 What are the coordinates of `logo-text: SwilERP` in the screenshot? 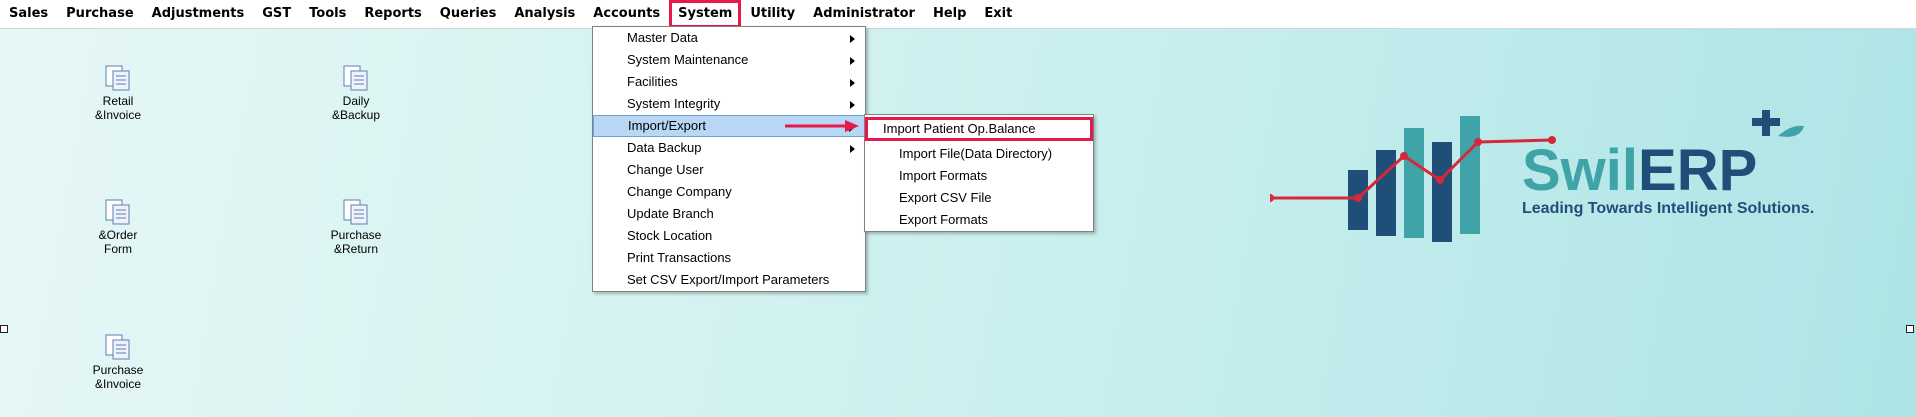 It's located at (1639, 170).